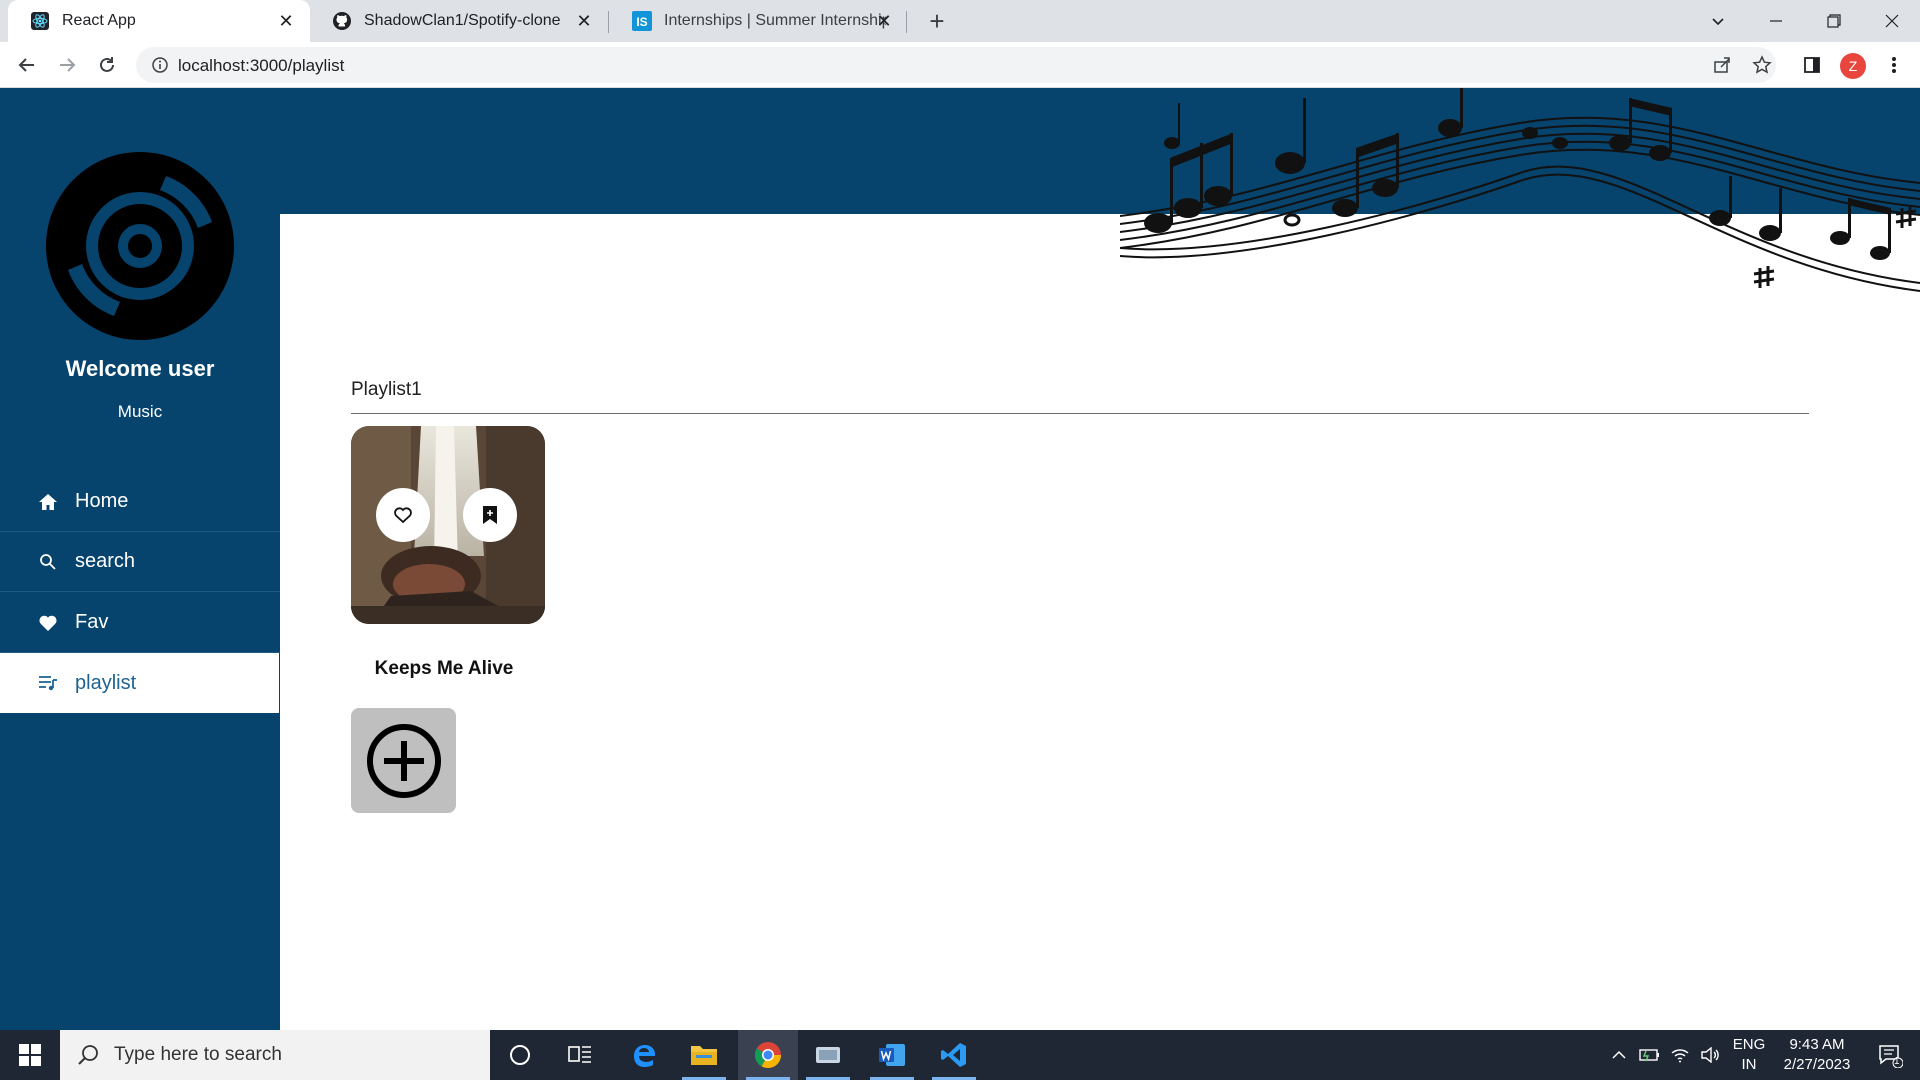  I want to click on clock-time: 9:43 AM, so click(1817, 1044).